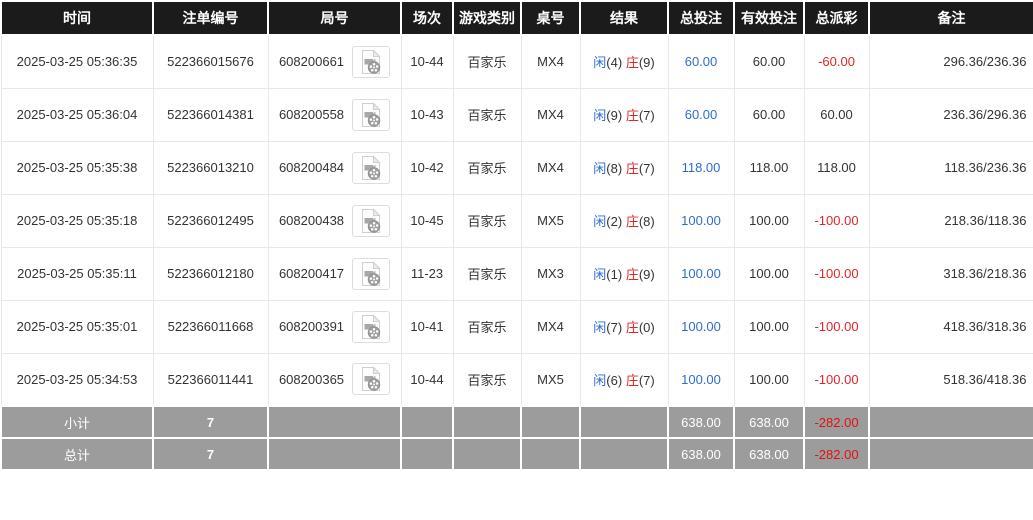  Describe the element at coordinates (836, 114) in the screenshot. I see `cell-total-payout: 60.00` at that location.